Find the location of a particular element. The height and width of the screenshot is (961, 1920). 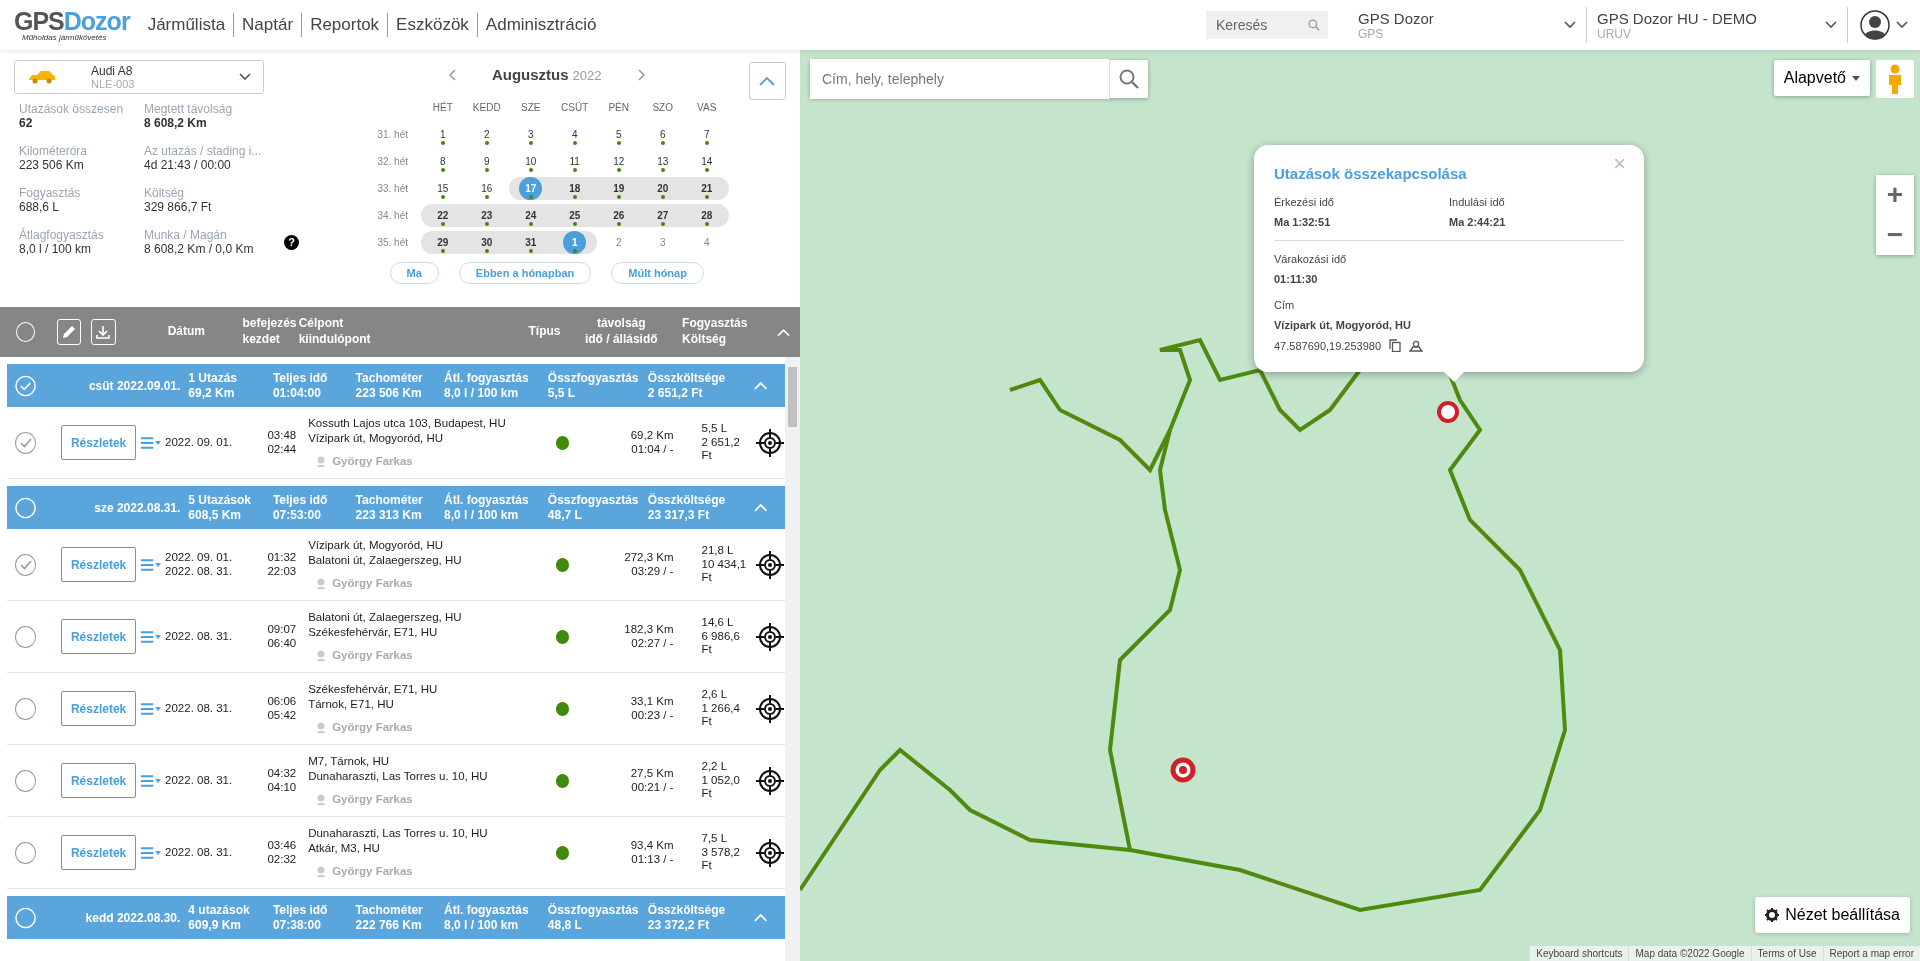

map-type-button: Alapvető is located at coordinates (1821, 78).